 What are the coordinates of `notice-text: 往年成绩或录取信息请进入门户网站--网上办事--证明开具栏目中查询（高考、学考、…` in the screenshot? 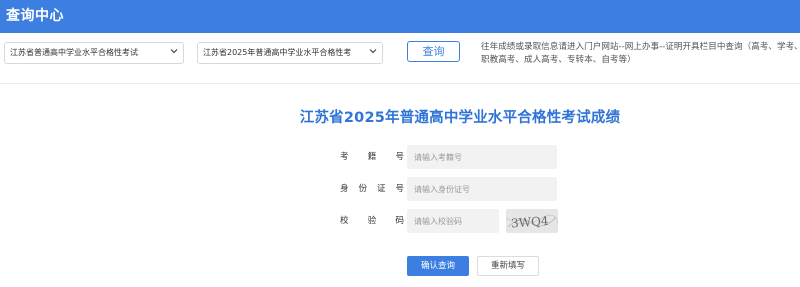 It's located at (640, 53).